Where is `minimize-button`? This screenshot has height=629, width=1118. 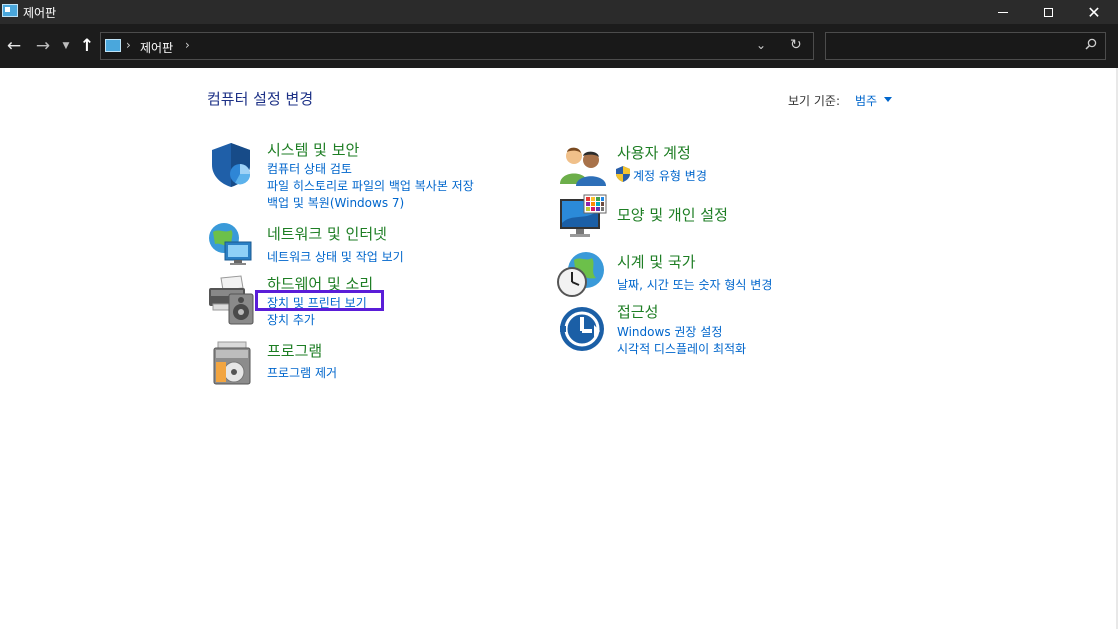
minimize-button is located at coordinates (1003, 12).